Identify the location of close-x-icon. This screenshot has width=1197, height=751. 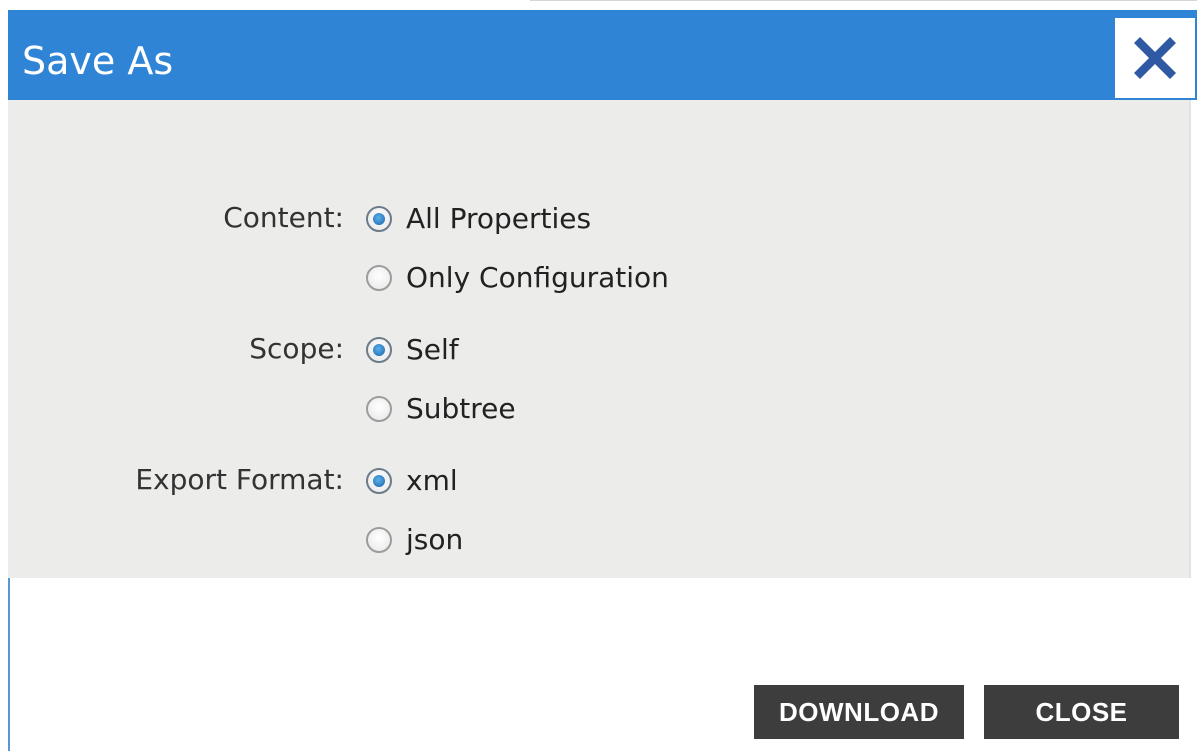
(1155, 58).